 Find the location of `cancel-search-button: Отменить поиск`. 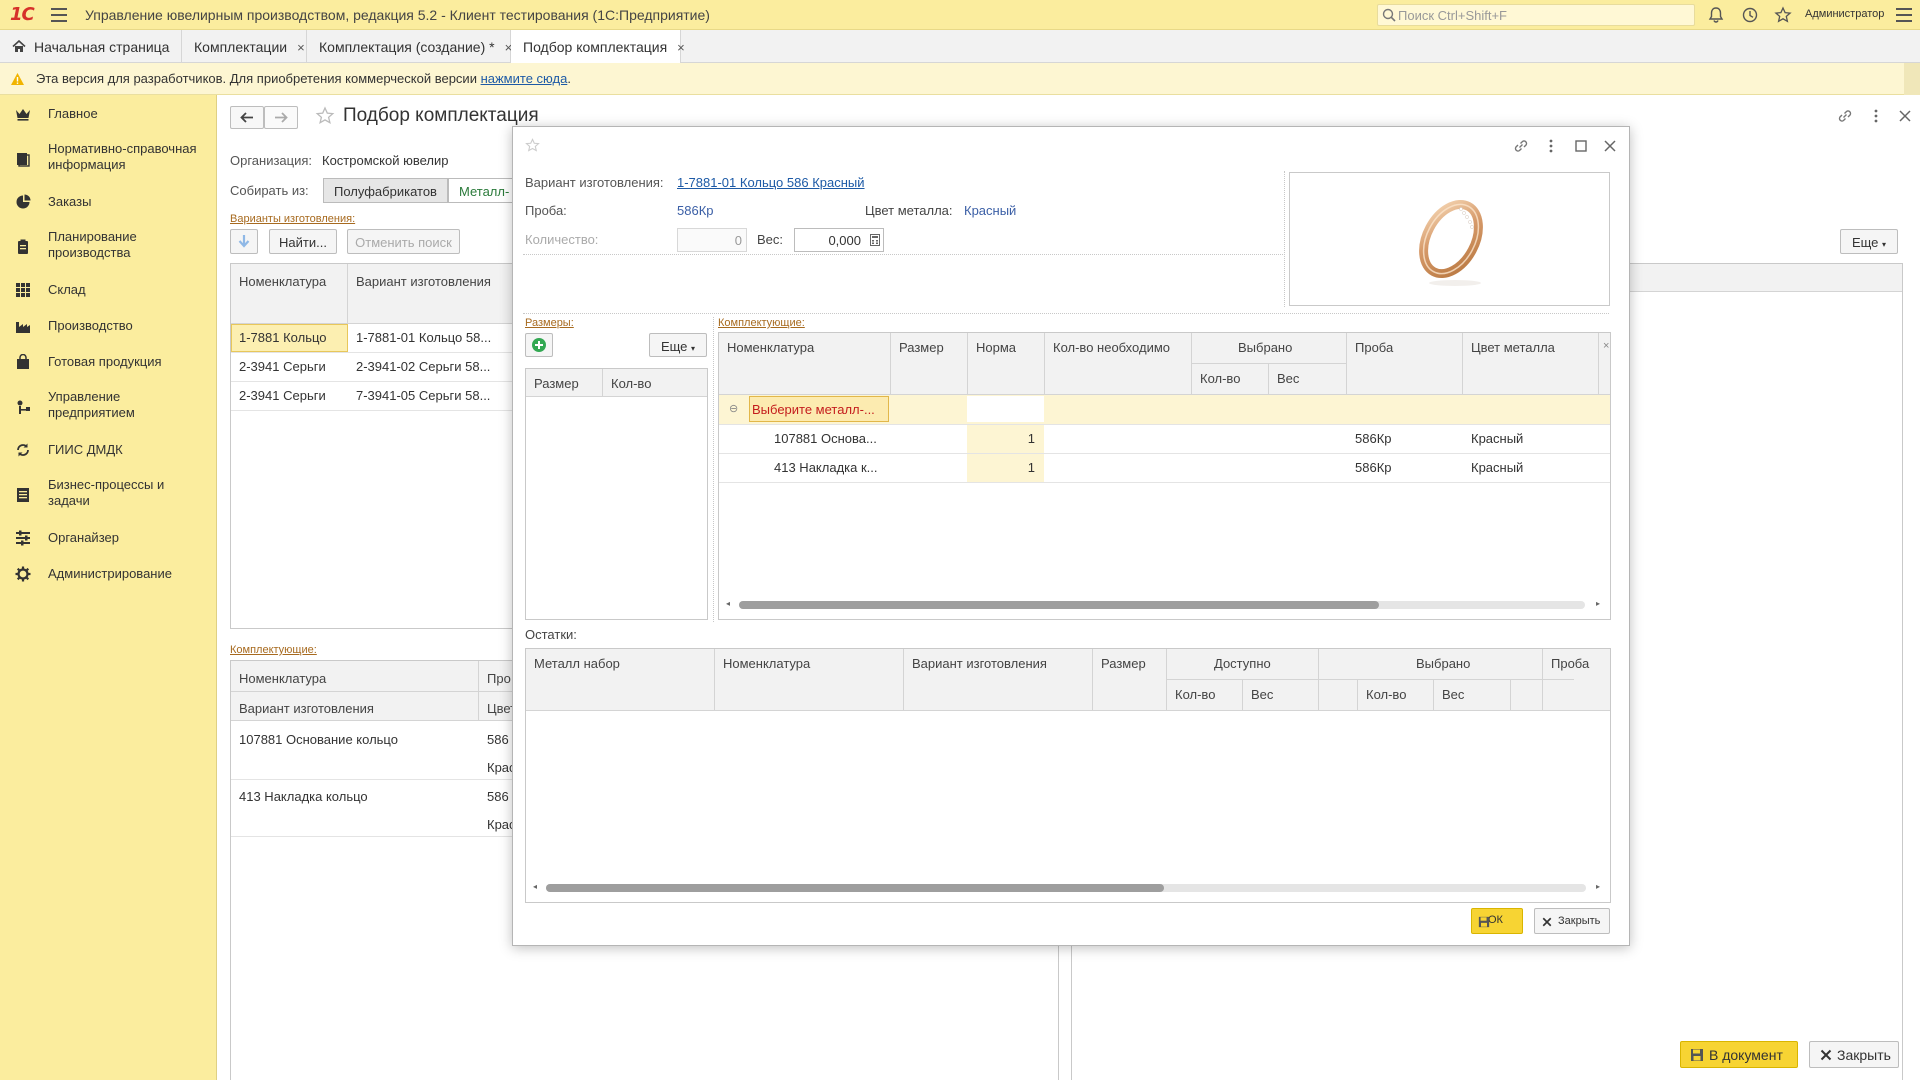

cancel-search-button: Отменить поиск is located at coordinates (403, 241).